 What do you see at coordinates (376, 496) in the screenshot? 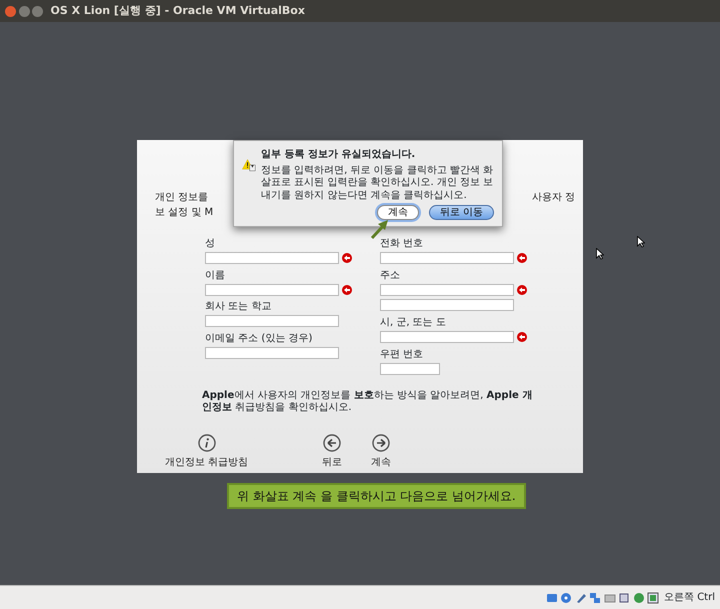
I see `caption-banner: 위 화살표 계속 을 클릭하시고 다음으로 넘어가세요.` at bounding box center [376, 496].